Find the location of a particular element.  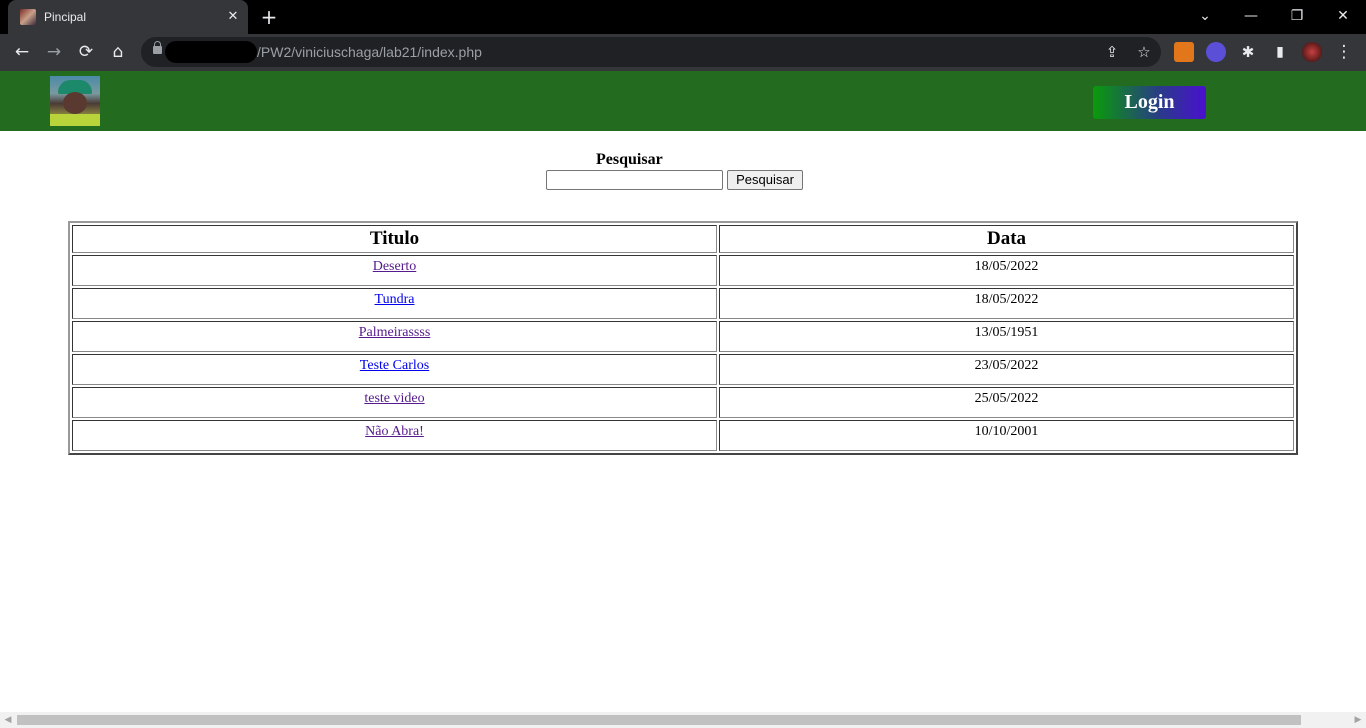

horizontal-scrollbar: ◀ ▶ is located at coordinates (683, 720).